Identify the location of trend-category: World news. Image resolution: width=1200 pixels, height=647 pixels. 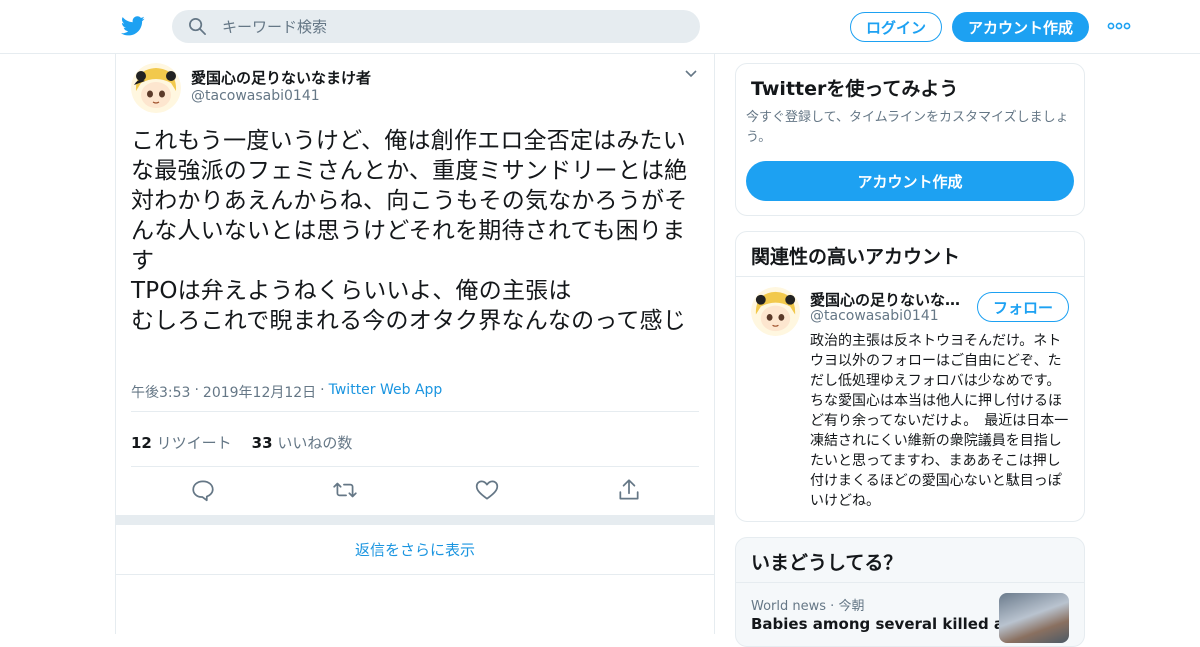
(789, 606).